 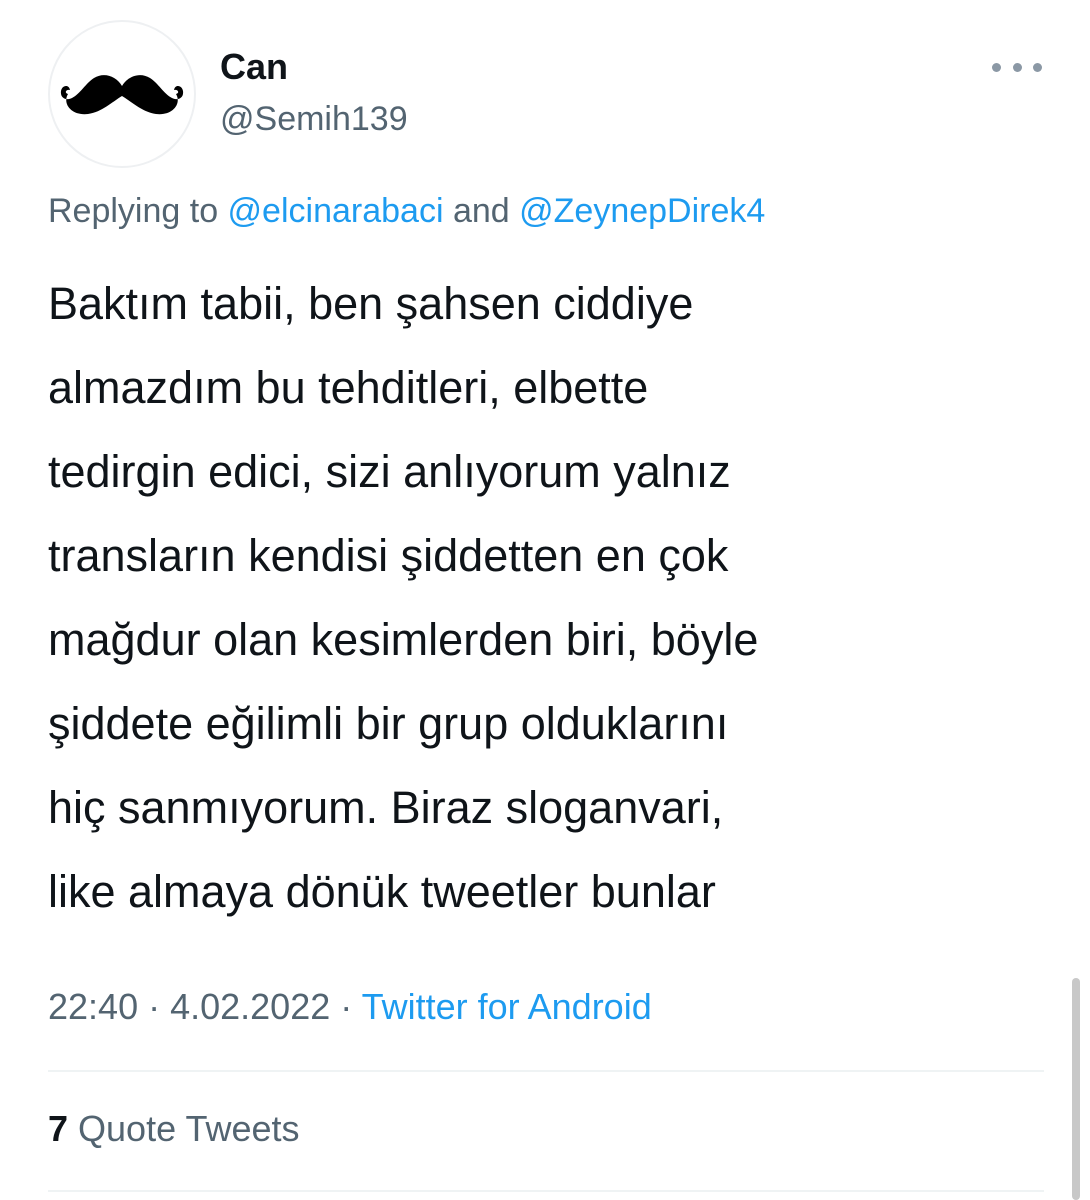 I want to click on display-name: Can, so click(x=254, y=67).